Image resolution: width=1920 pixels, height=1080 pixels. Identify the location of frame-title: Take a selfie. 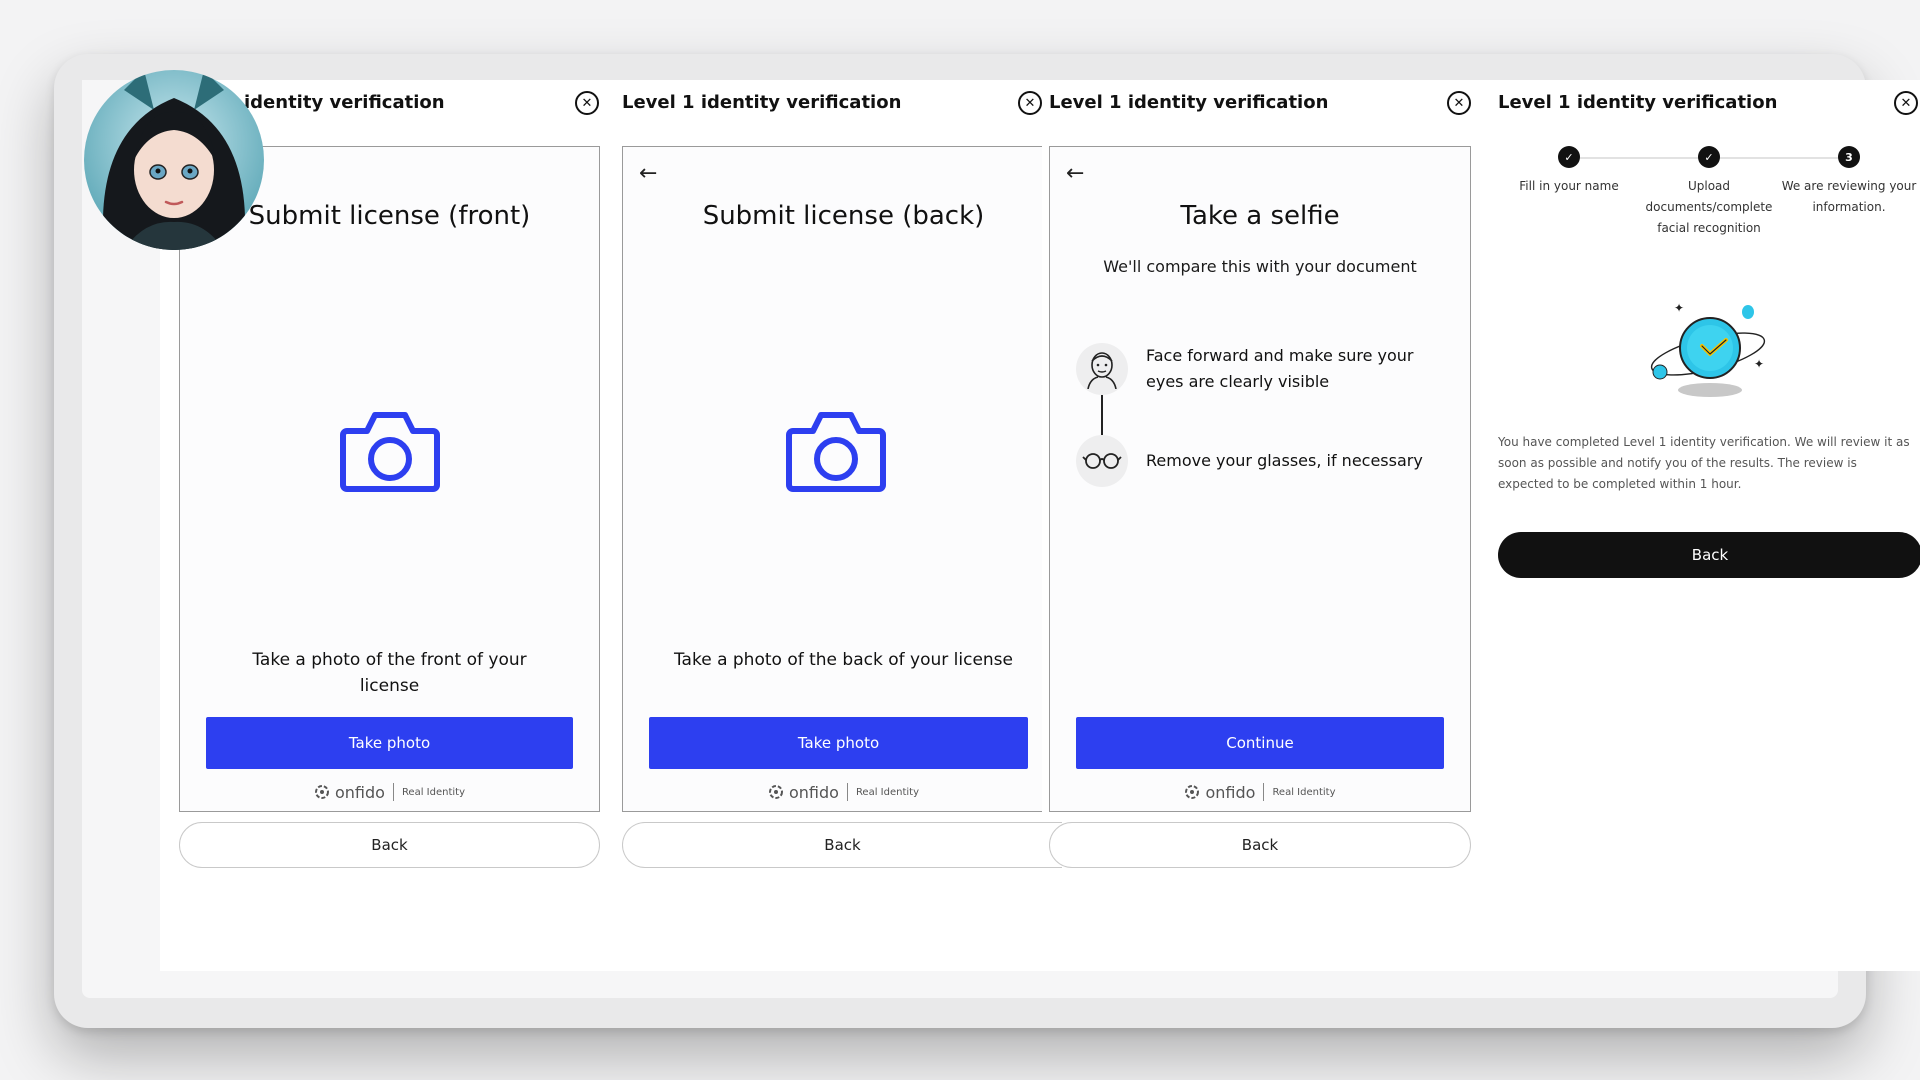
(1260, 216).